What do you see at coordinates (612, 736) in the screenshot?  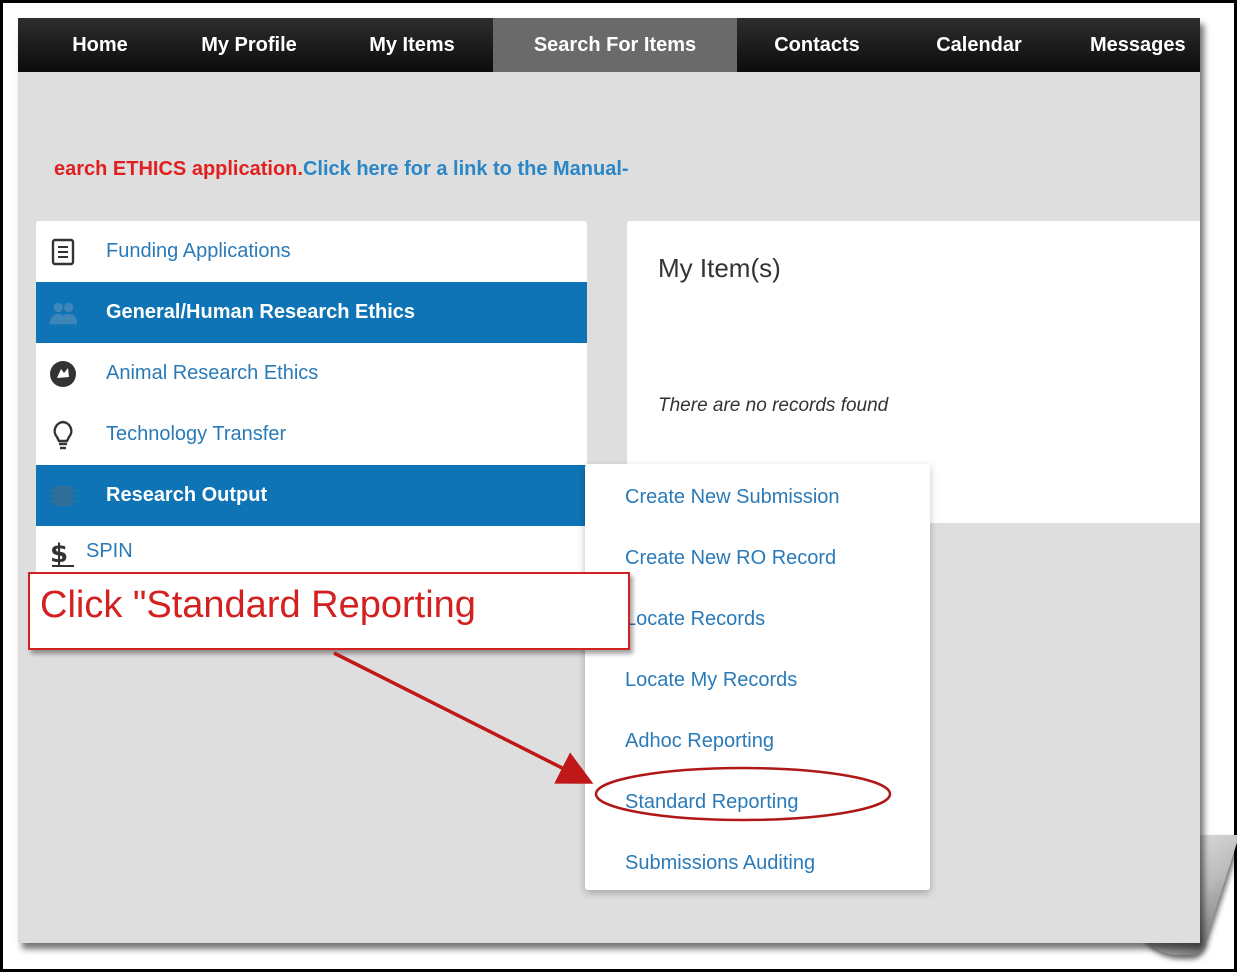 I see `annotation-overlay` at bounding box center [612, 736].